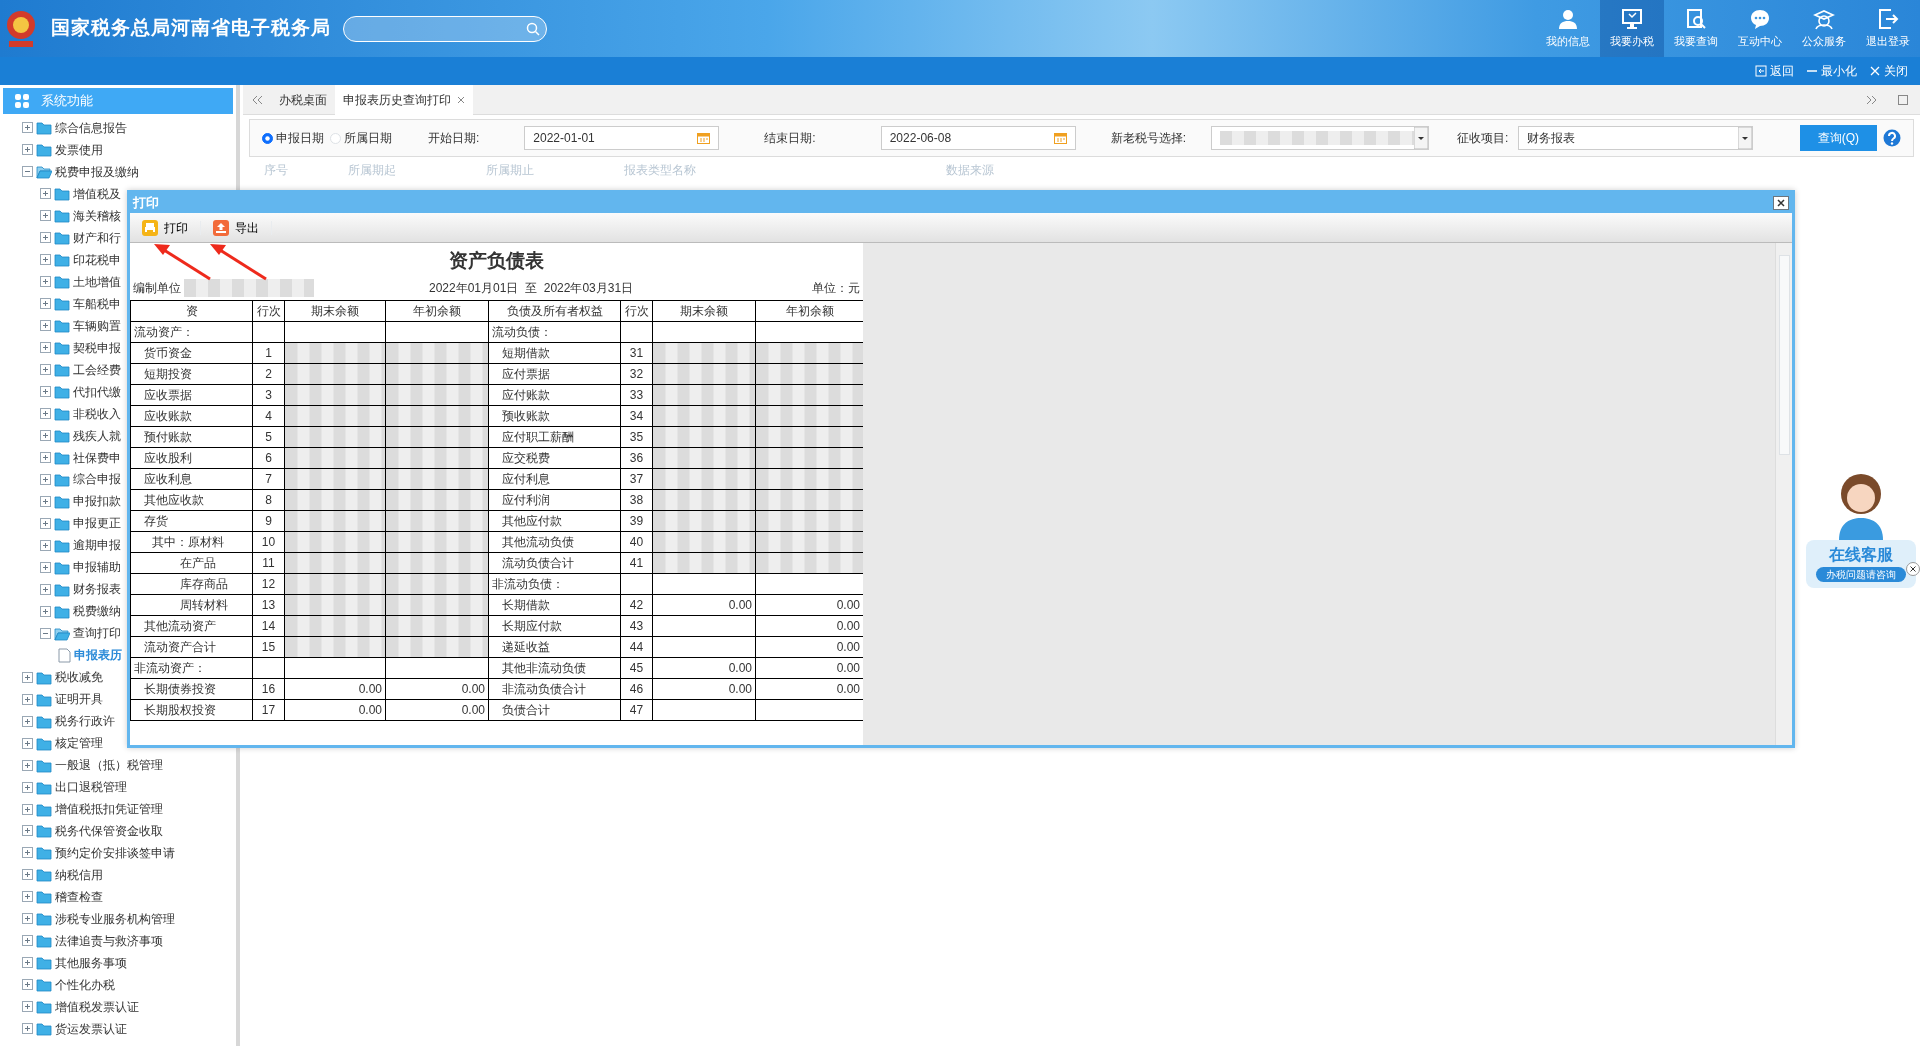 The image size is (1920, 1046). Describe the element at coordinates (97, 545) in the screenshot. I see `tree-item: 逾期申报` at that location.